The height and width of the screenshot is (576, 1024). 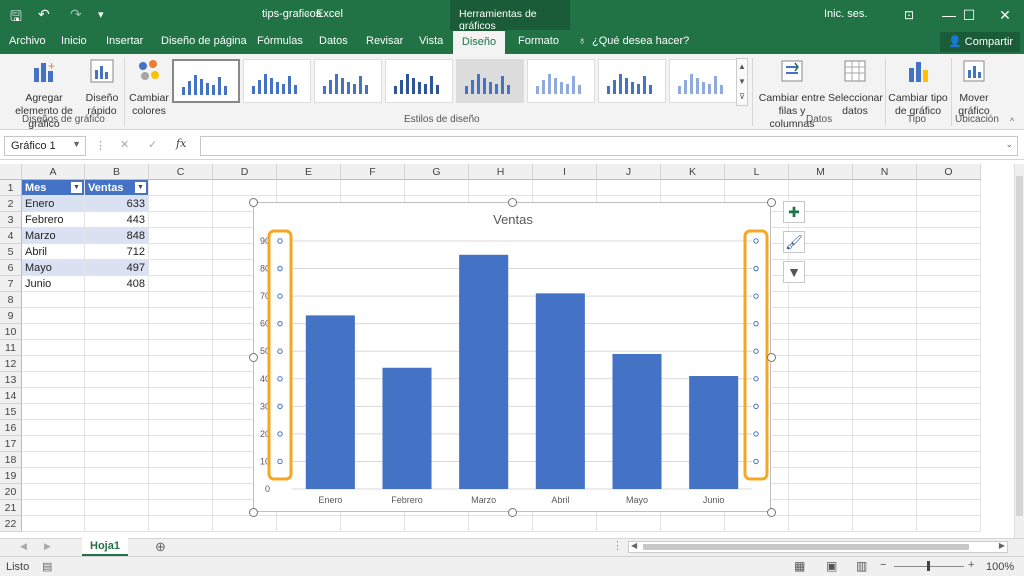 What do you see at coordinates (204, 41) in the screenshot?
I see `tab-diseno-pagina: Diseño de página` at bounding box center [204, 41].